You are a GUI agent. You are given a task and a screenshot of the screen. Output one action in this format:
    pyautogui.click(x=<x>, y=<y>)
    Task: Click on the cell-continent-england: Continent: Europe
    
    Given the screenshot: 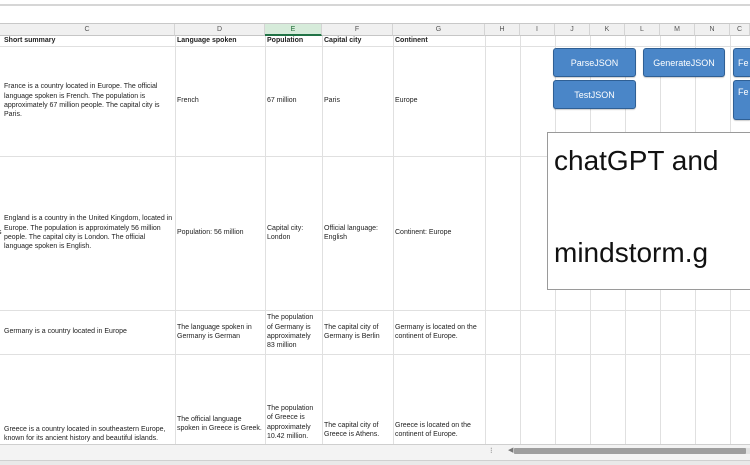 What is the action you would take?
    pyautogui.click(x=439, y=233)
    